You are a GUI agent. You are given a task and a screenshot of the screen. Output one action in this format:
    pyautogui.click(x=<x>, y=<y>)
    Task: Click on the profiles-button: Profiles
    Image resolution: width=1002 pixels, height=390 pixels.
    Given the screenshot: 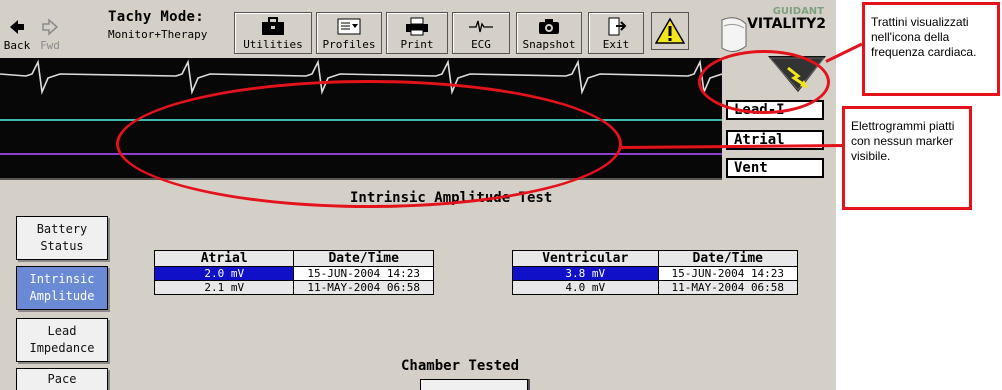 What is the action you would take?
    pyautogui.click(x=349, y=33)
    